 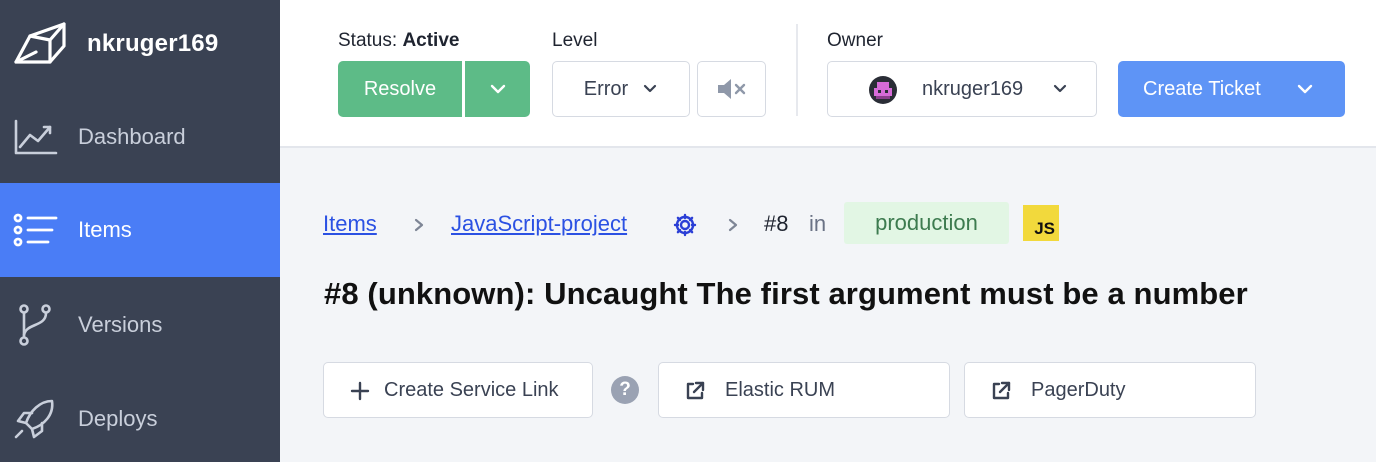 I want to click on level-label: Level, so click(x=575, y=40).